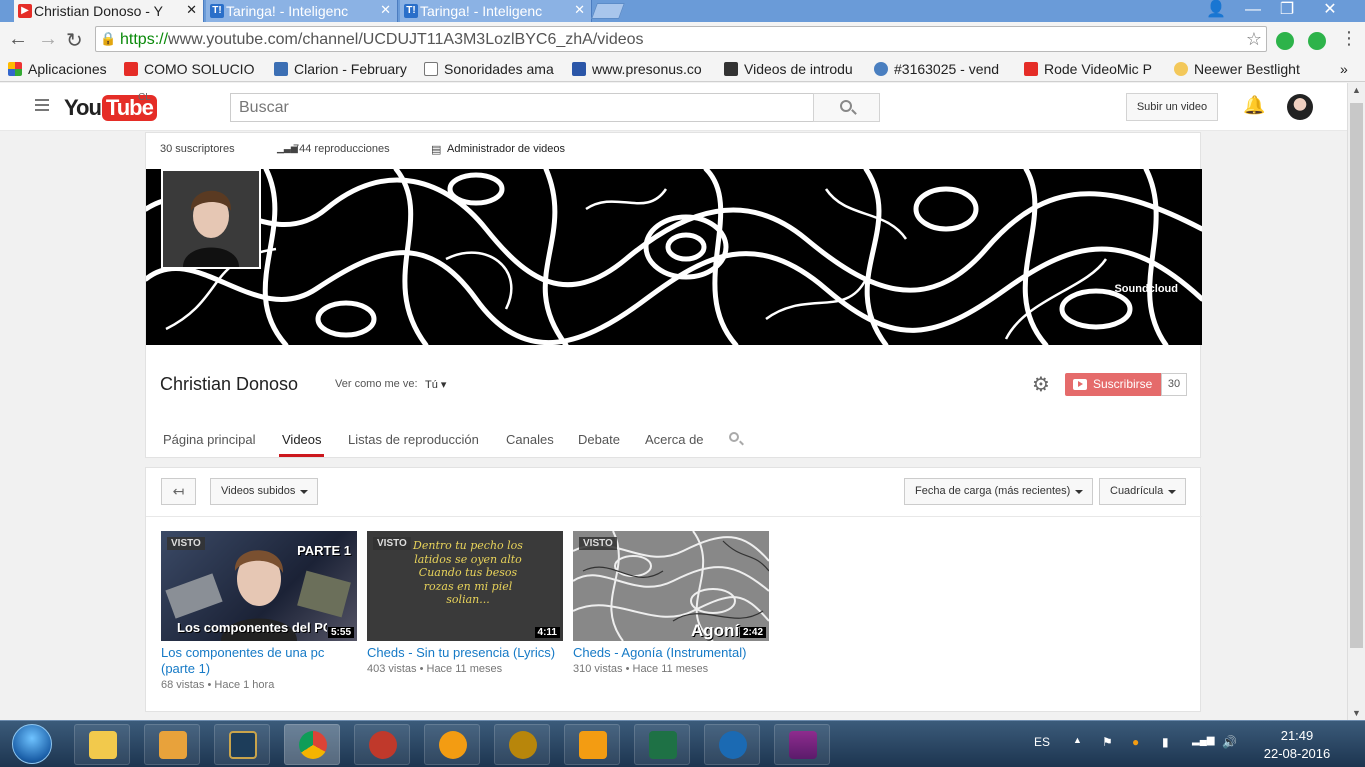 The image size is (1365, 767). What do you see at coordinates (1300, 107) in the screenshot?
I see `avatar` at bounding box center [1300, 107].